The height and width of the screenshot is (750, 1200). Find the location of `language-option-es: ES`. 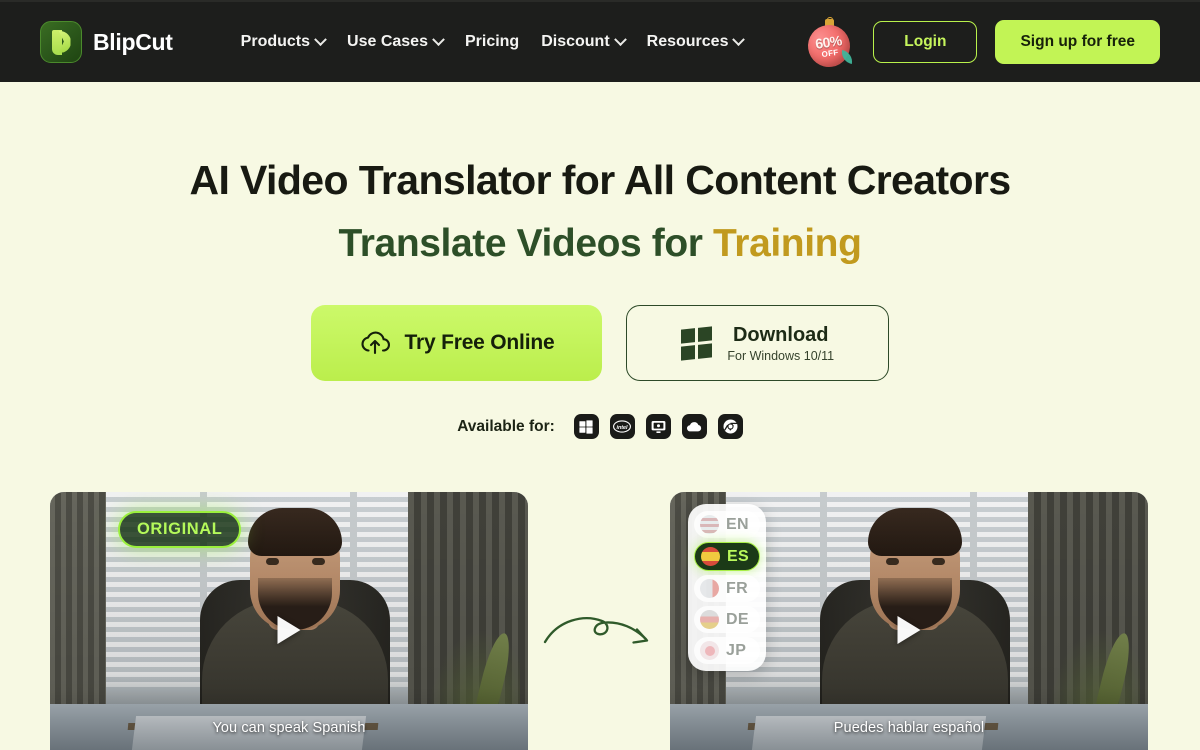

language-option-es: ES is located at coordinates (727, 556).